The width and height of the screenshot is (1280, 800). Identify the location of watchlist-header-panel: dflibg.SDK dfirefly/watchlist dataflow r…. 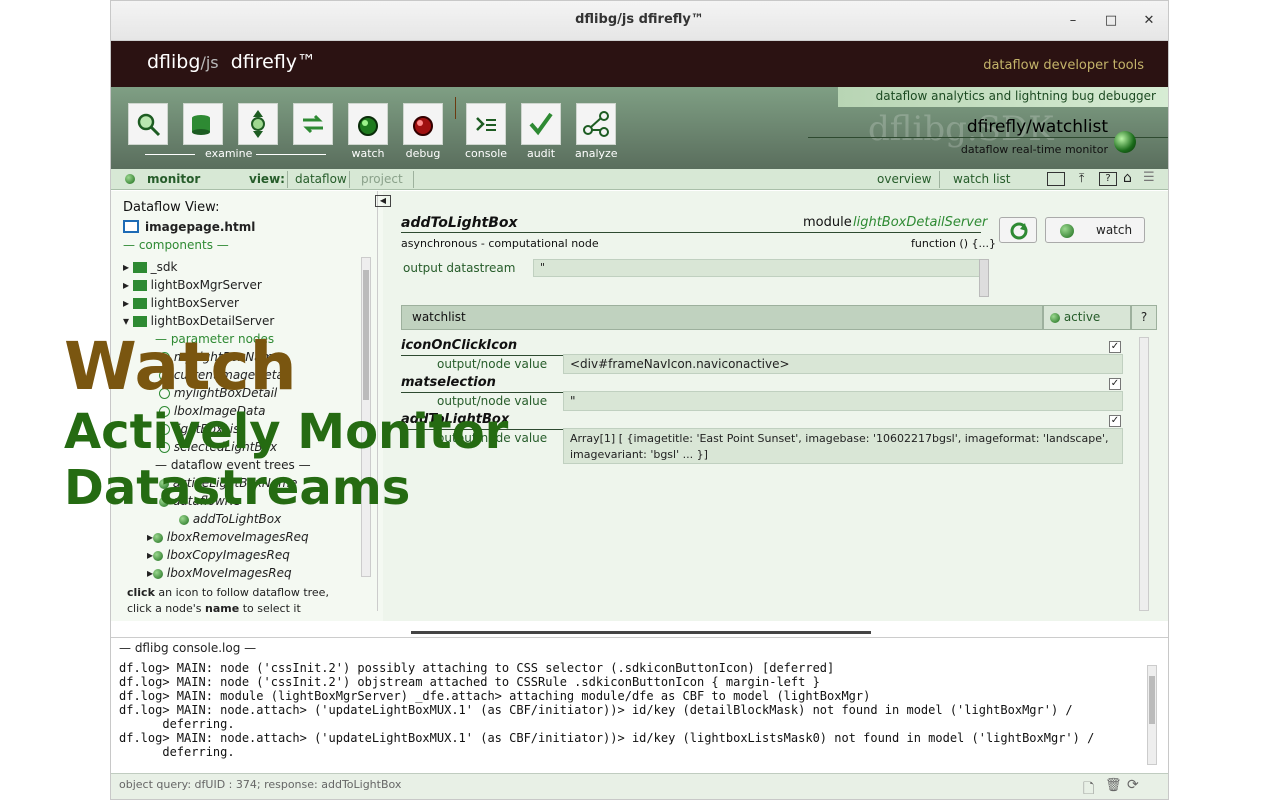
(988, 139).